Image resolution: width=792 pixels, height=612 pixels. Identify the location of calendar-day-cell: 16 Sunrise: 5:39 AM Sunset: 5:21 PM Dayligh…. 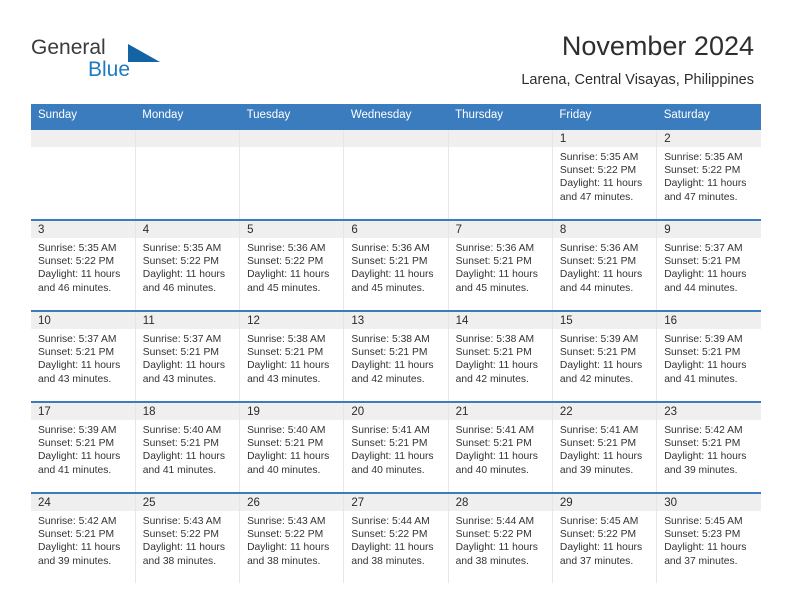
(708, 356).